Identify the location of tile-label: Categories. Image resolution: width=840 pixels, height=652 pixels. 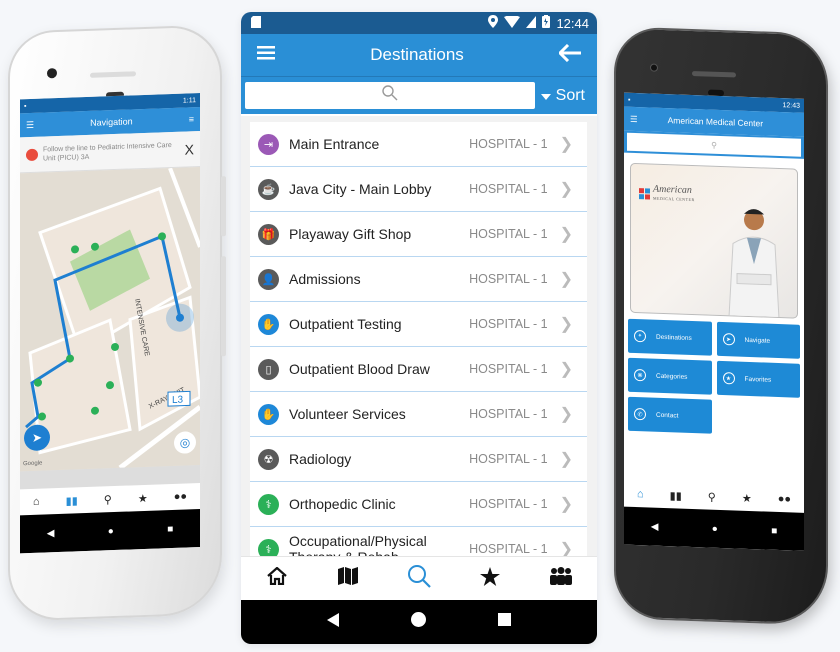
(672, 376).